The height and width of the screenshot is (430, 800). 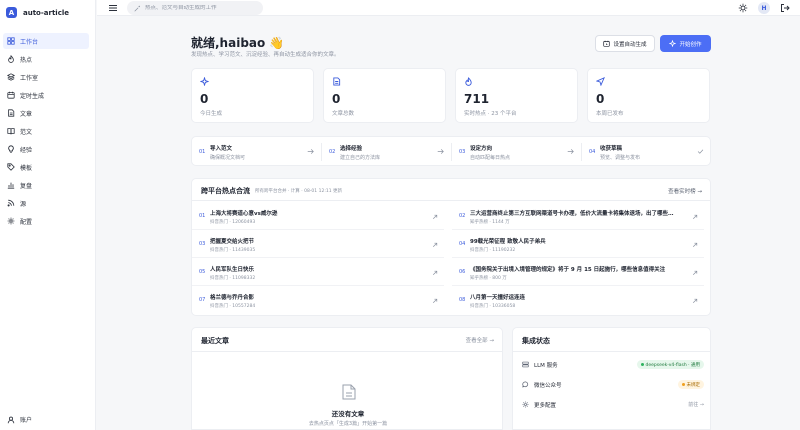 What do you see at coordinates (26, 222) in the screenshot?
I see `sidebar-item-label: 配置` at bounding box center [26, 222].